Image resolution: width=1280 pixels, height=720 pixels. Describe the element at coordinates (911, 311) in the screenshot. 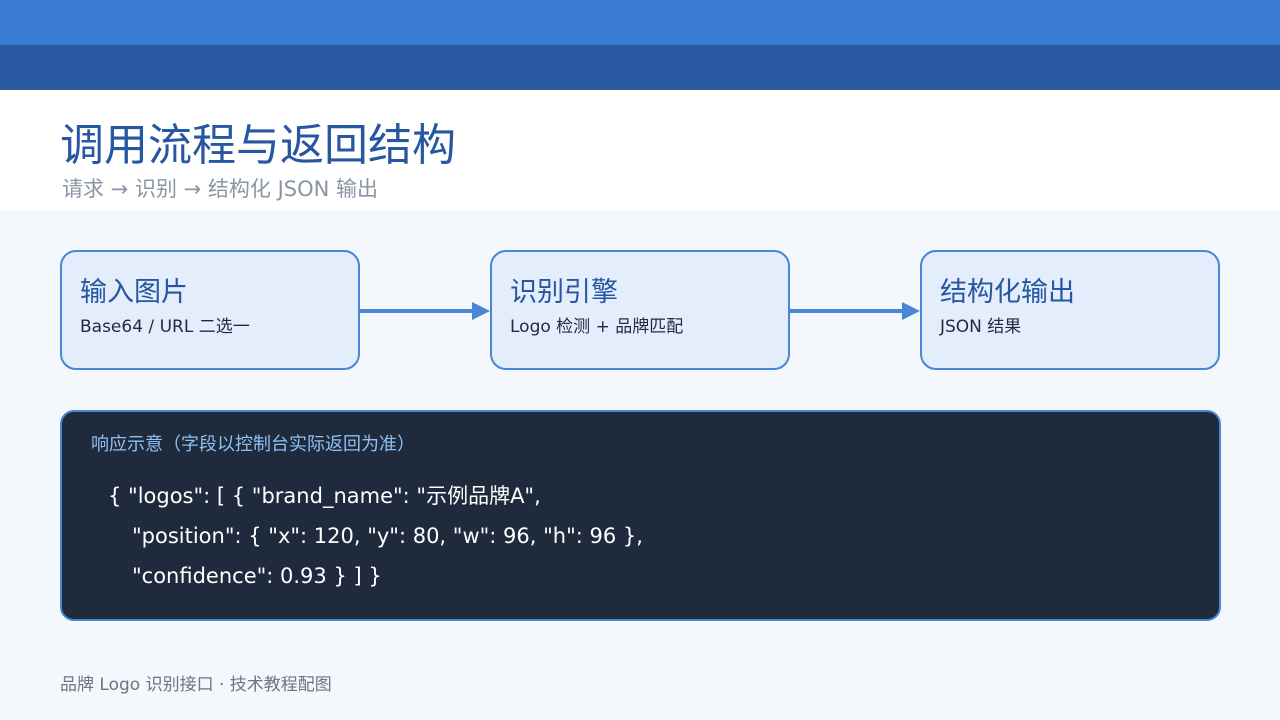

I see `arrowhead-engine-to-output` at that location.